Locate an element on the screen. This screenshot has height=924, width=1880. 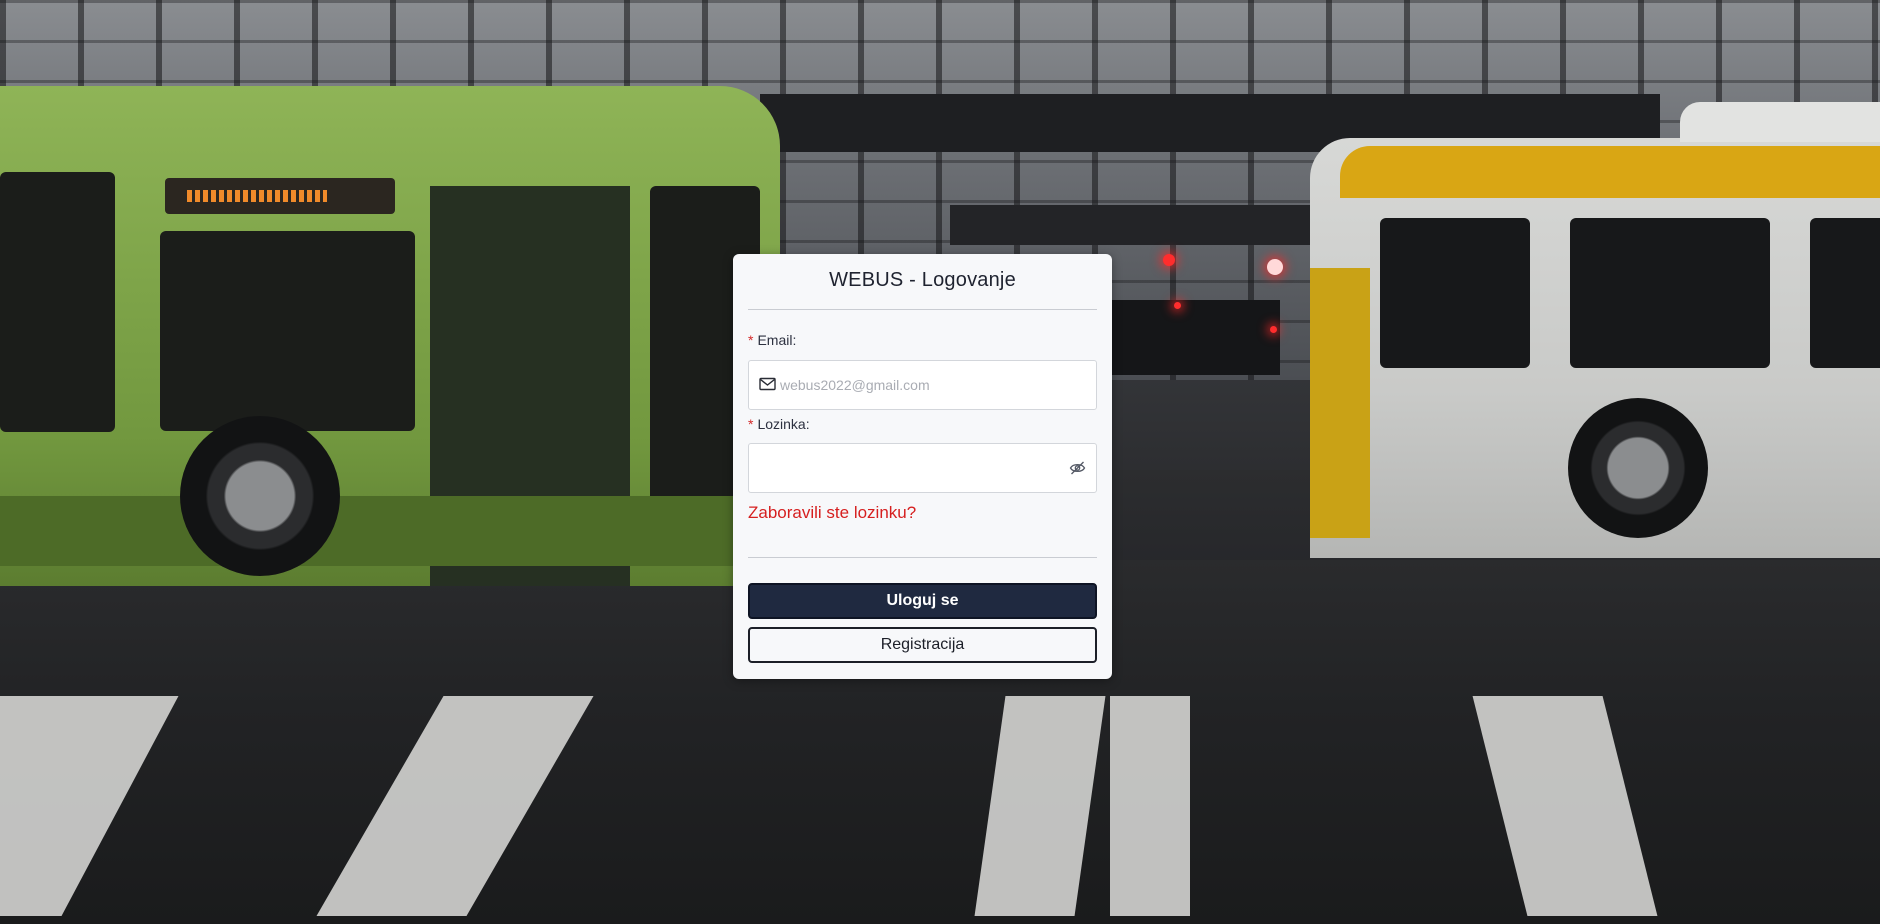
bus-destination-sign is located at coordinates (280, 196).